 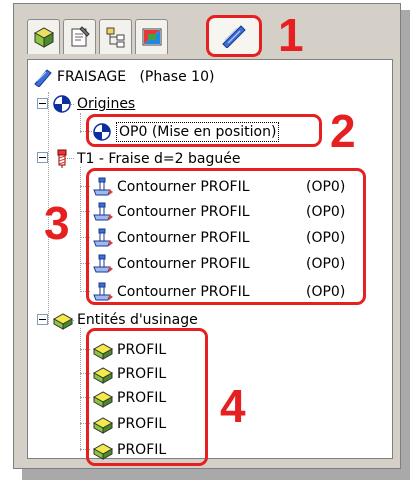 What do you see at coordinates (63, 321) in the screenshot?
I see `machining-feature-icon` at bounding box center [63, 321].